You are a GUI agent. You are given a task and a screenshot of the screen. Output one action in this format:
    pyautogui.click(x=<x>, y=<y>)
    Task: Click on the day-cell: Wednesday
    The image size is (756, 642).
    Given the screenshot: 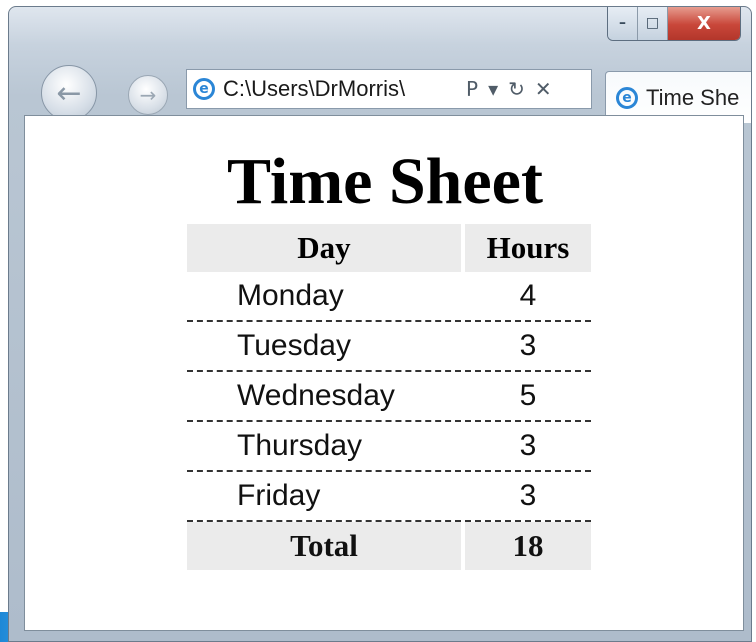 What is the action you would take?
    pyautogui.click(x=324, y=397)
    